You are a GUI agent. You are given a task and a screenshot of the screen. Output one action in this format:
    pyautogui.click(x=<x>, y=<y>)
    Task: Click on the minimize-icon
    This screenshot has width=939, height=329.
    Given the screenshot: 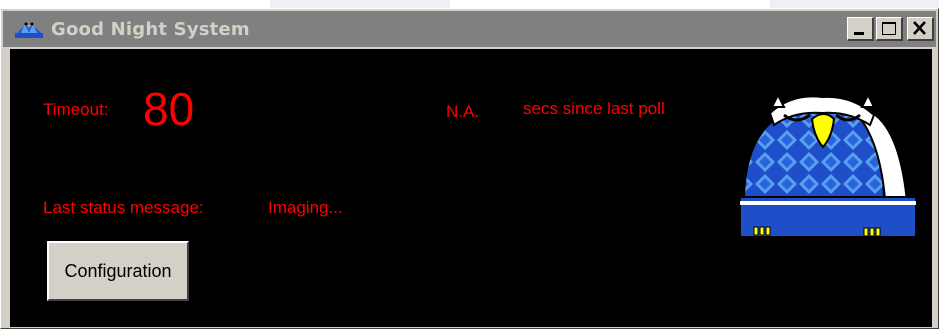 What is the action you would take?
    pyautogui.click(x=859, y=33)
    